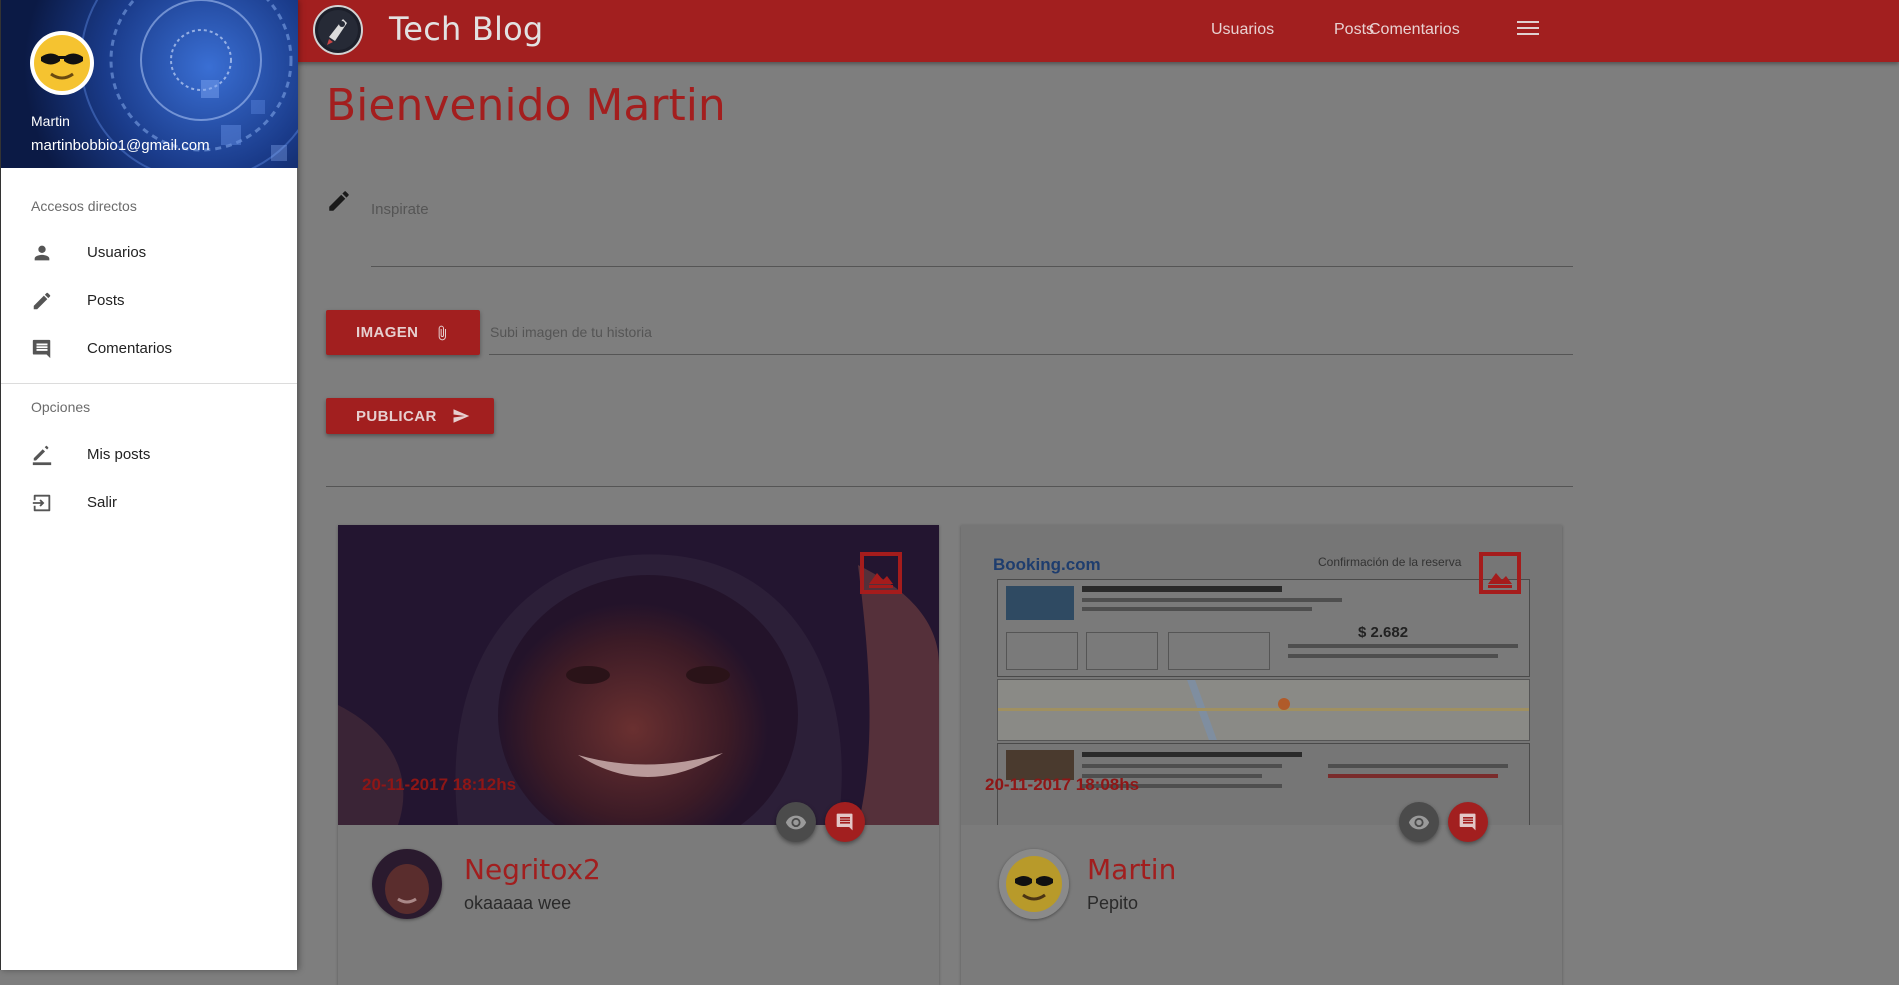 The image size is (1899, 985). What do you see at coordinates (149, 84) in the screenshot?
I see `drawer-header: Martin martinbobbio1@gmail.com` at bounding box center [149, 84].